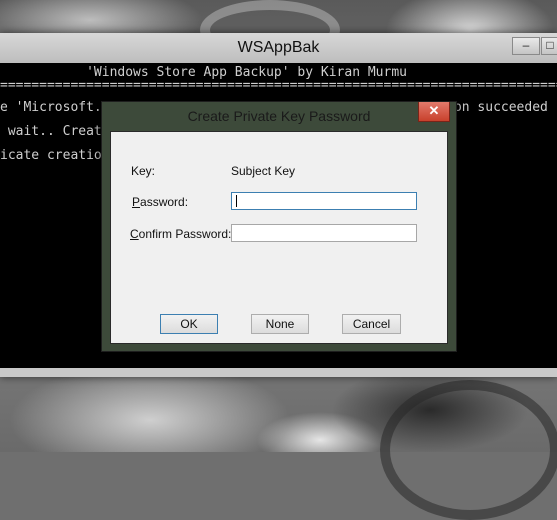 The width and height of the screenshot is (557, 520). I want to click on text-caret, so click(236, 201).